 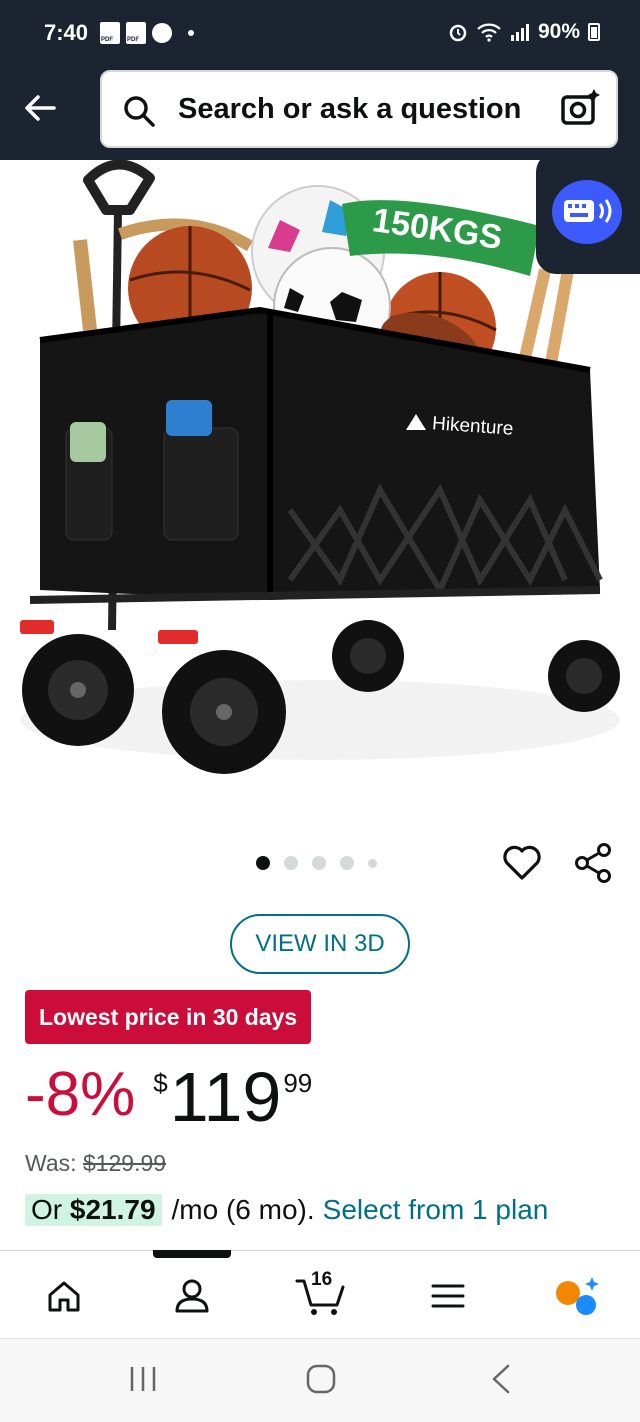 What do you see at coordinates (143, 1379) in the screenshot?
I see `recent-apps-icon` at bounding box center [143, 1379].